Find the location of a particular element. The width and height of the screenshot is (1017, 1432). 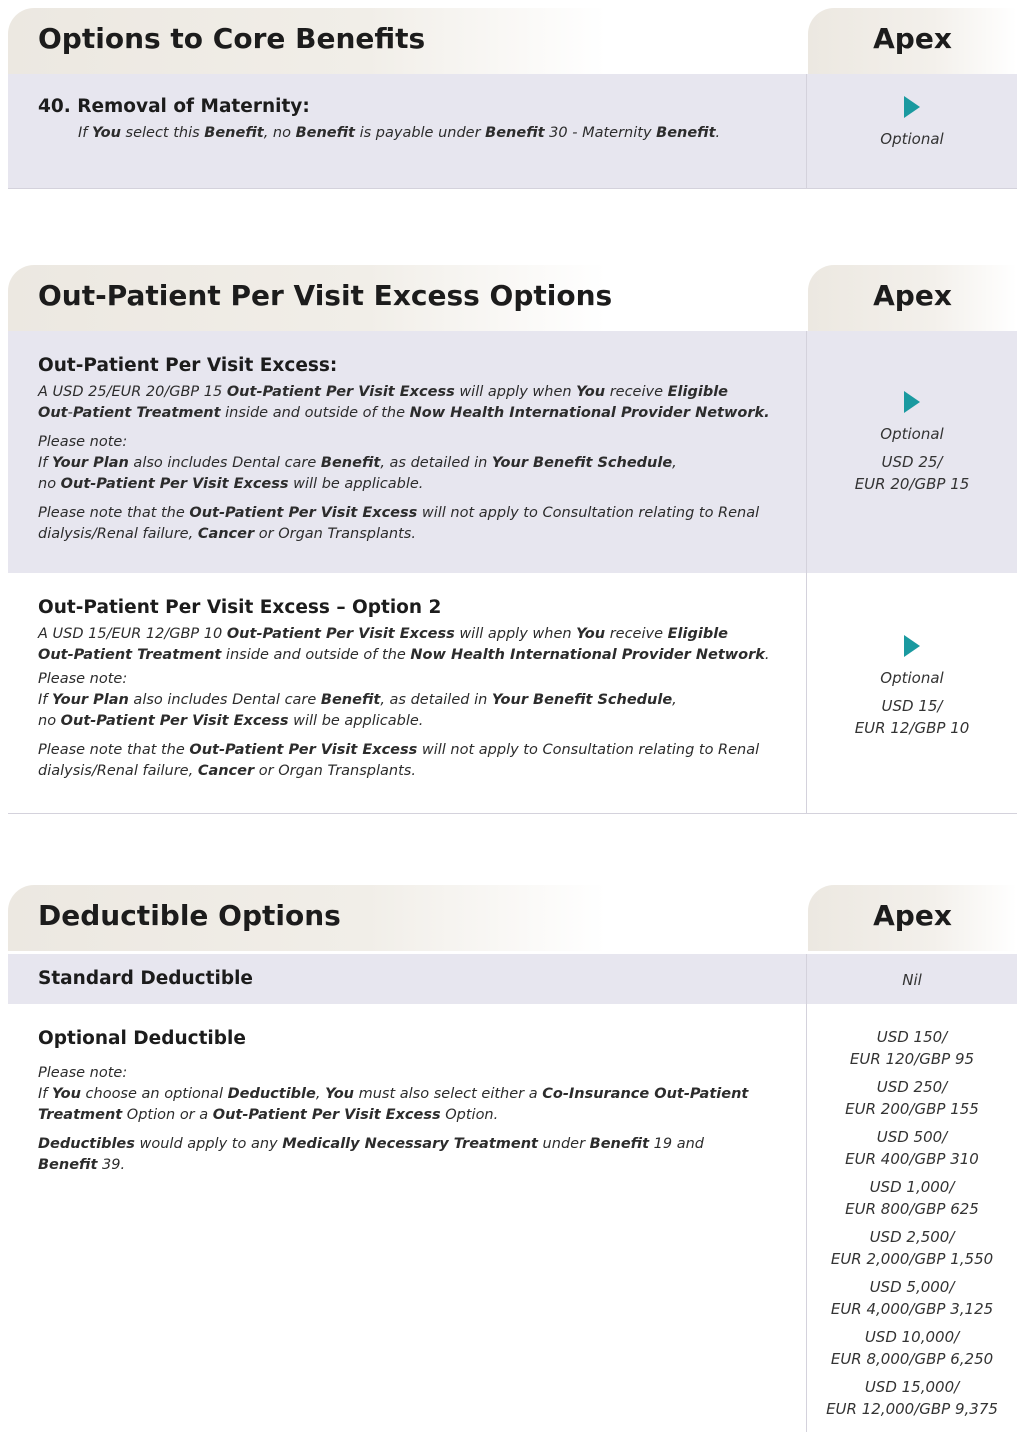

deductible-eur-gbp-amount: EUR 120/GBP 95 is located at coordinates (912, 1059).